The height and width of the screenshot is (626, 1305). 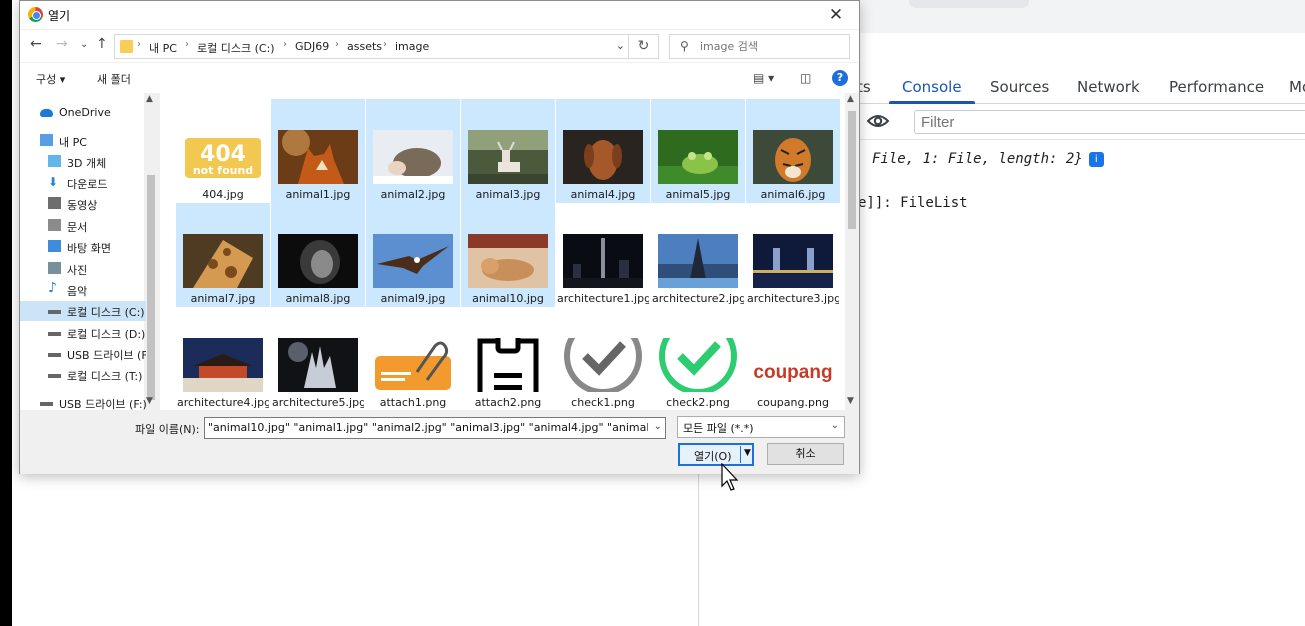 I want to click on tab-sources: Sources, so click(x=1019, y=87).